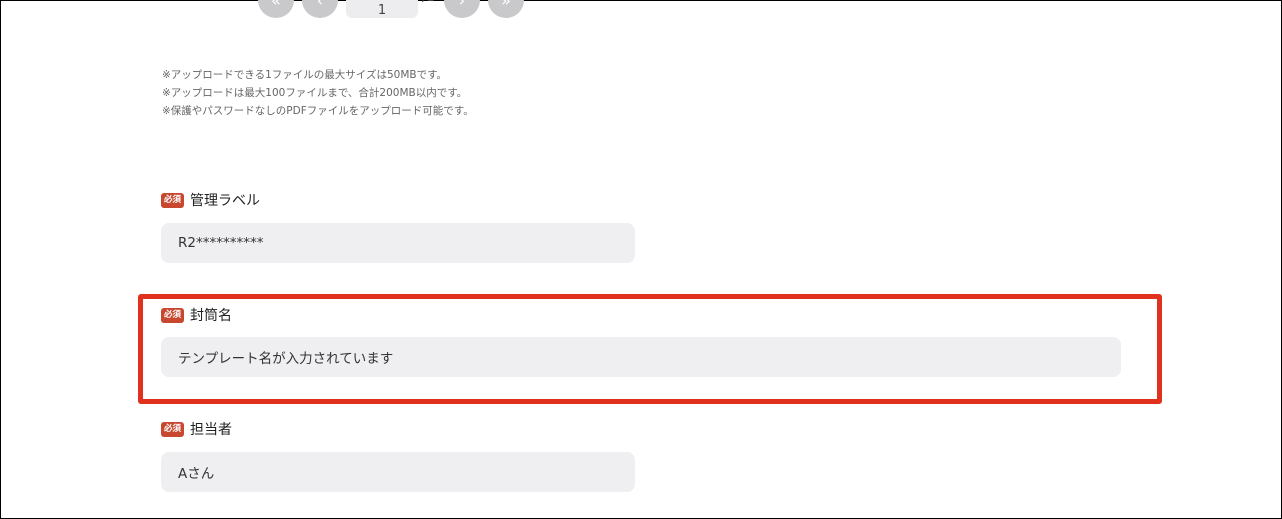 This screenshot has height=519, width=1282. What do you see at coordinates (315, 93) in the screenshot?
I see `note-line: ※アップロードは最大100ファイルまで、合計200MB以内です。` at bounding box center [315, 93].